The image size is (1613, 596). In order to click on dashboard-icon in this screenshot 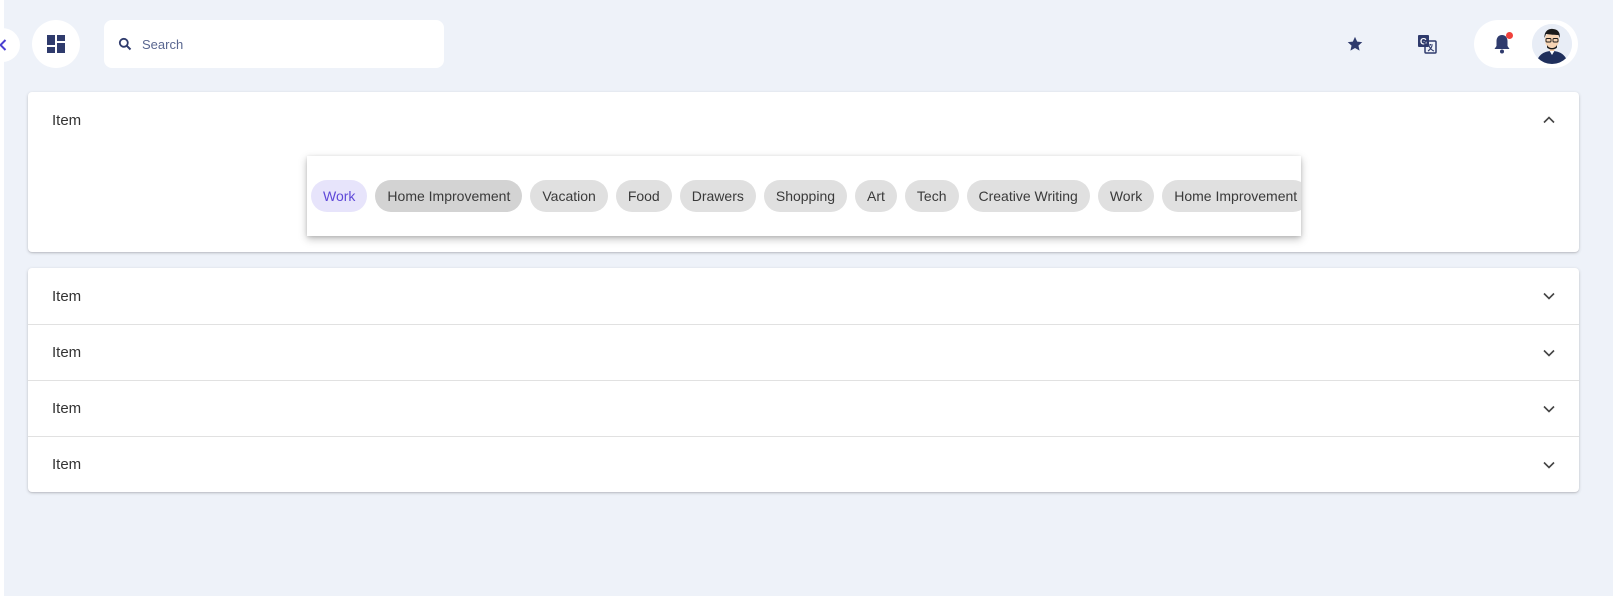, I will do `click(56, 44)`.